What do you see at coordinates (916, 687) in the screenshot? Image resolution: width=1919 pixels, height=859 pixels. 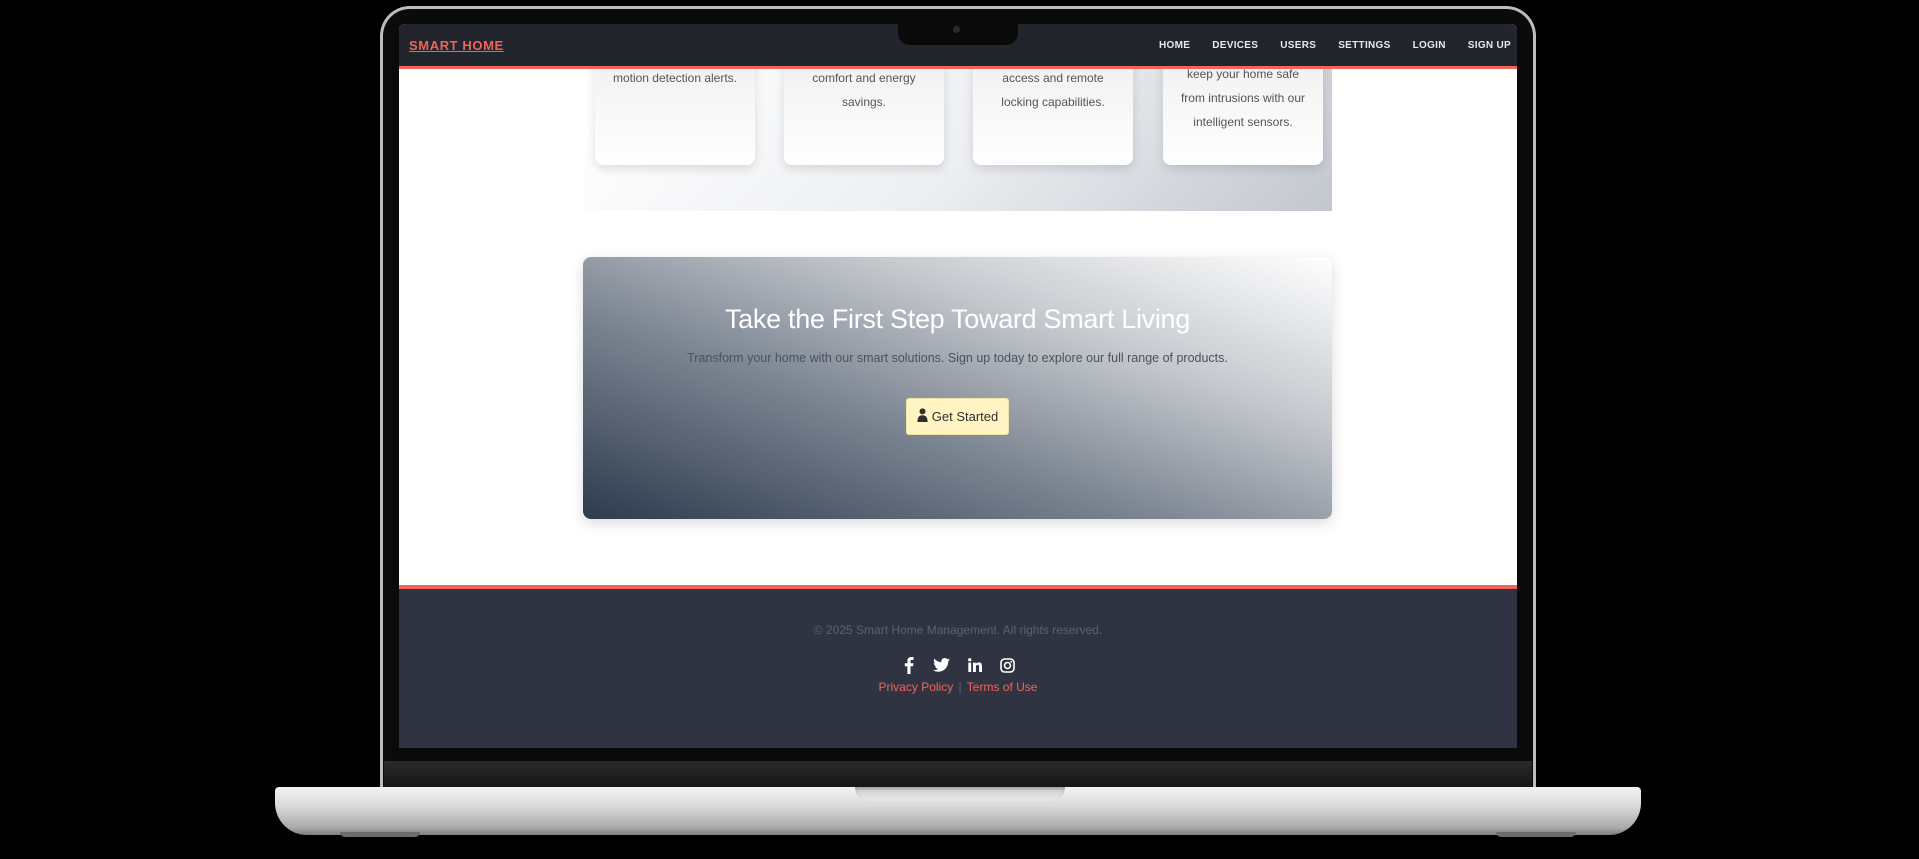 I see `privacy-policy-link: Privacy Policy` at bounding box center [916, 687].